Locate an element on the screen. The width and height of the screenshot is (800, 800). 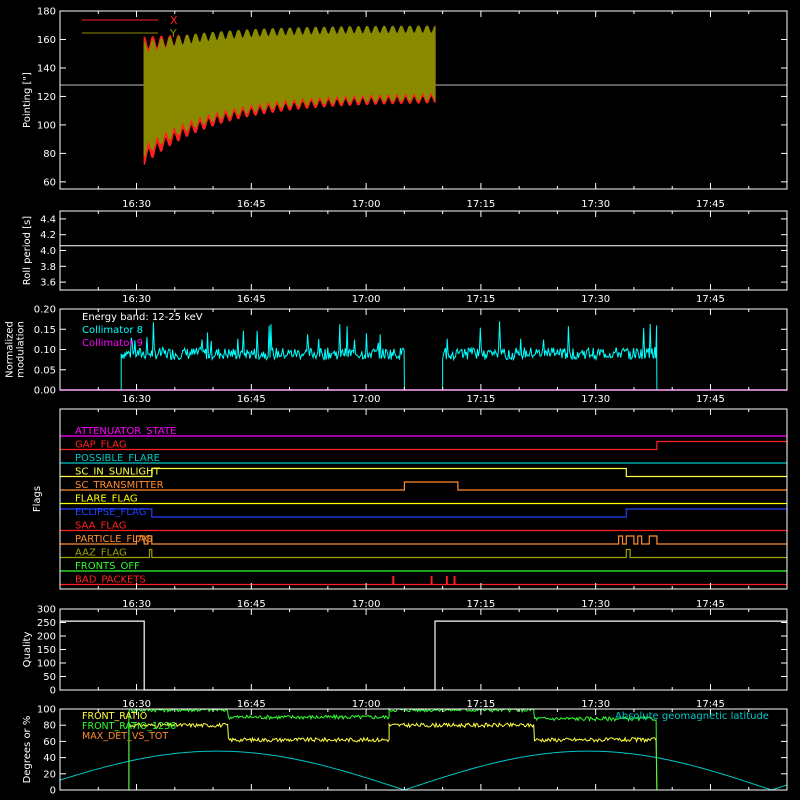
y-axis-label: Pointing ["] is located at coordinates (27, 100).